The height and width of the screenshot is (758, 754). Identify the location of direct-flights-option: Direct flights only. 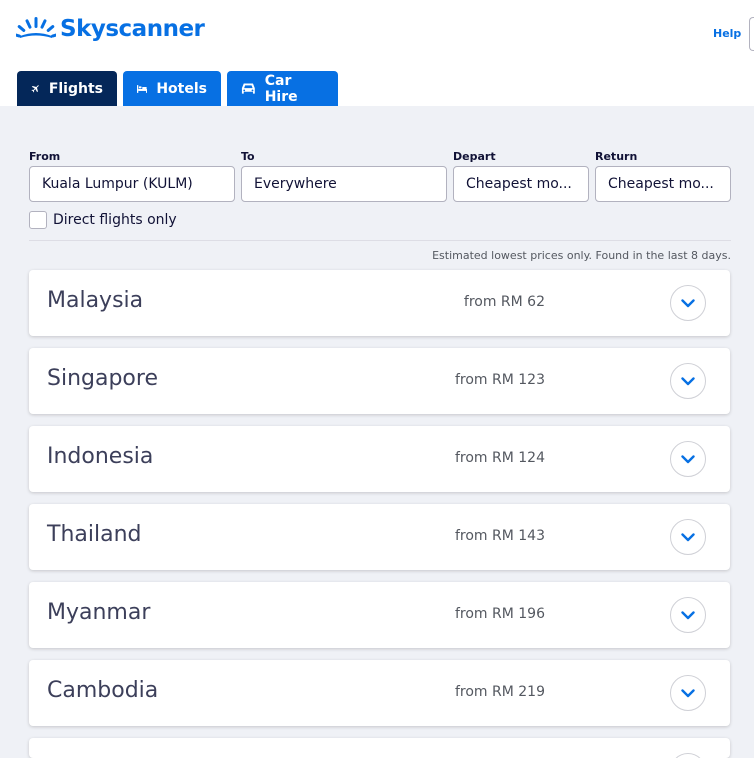
(103, 220).